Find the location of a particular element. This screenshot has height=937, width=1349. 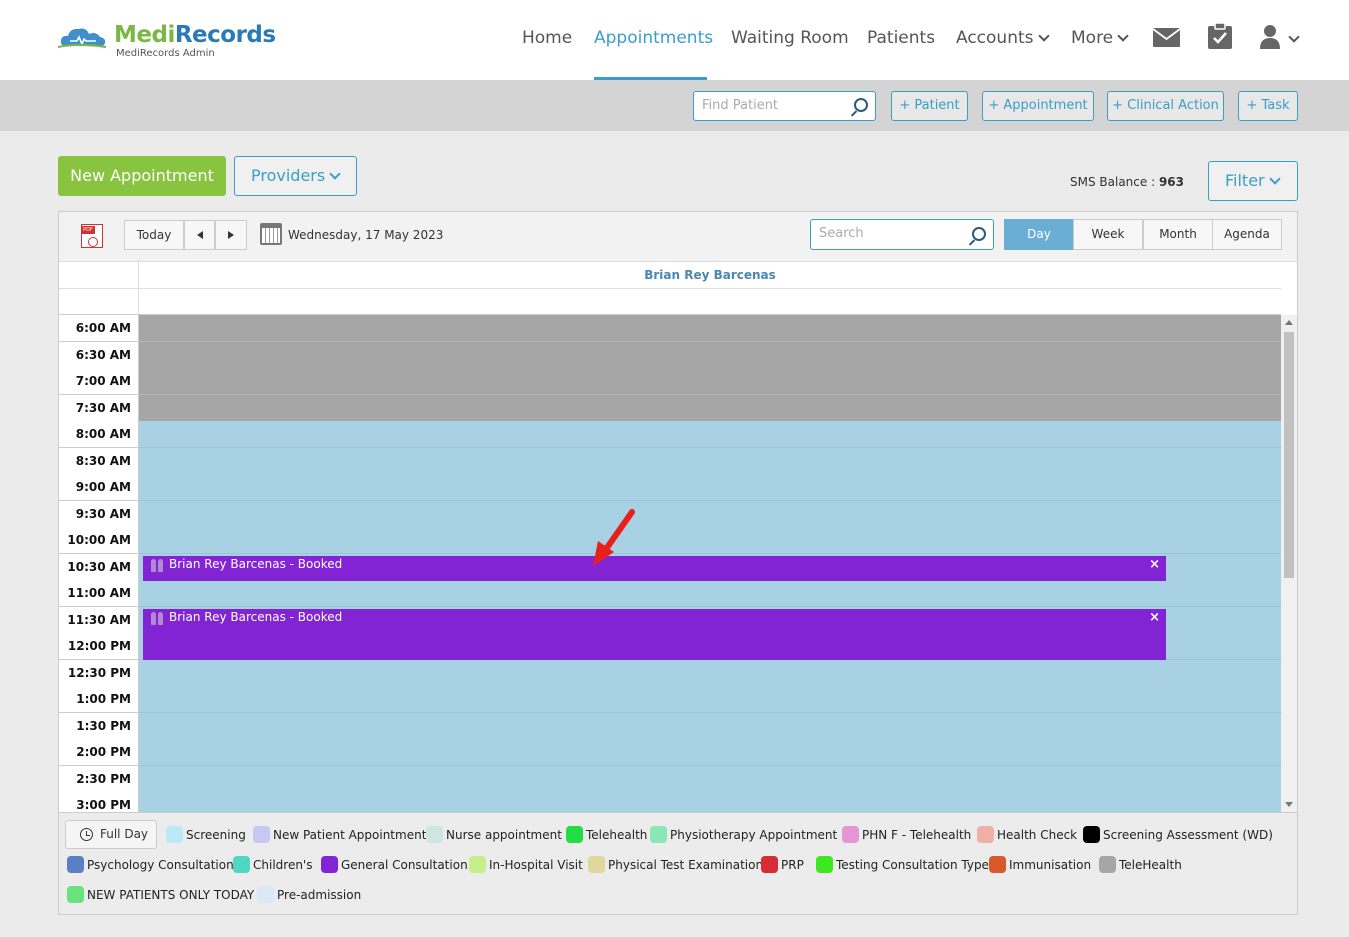

legend-label: PRP is located at coordinates (792, 865).